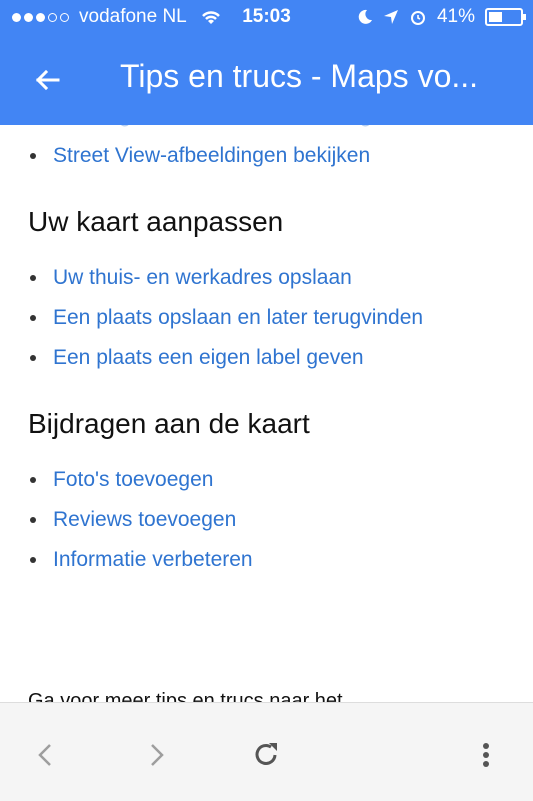 The width and height of the screenshot is (533, 801). I want to click on reload-button, so click(266, 755).